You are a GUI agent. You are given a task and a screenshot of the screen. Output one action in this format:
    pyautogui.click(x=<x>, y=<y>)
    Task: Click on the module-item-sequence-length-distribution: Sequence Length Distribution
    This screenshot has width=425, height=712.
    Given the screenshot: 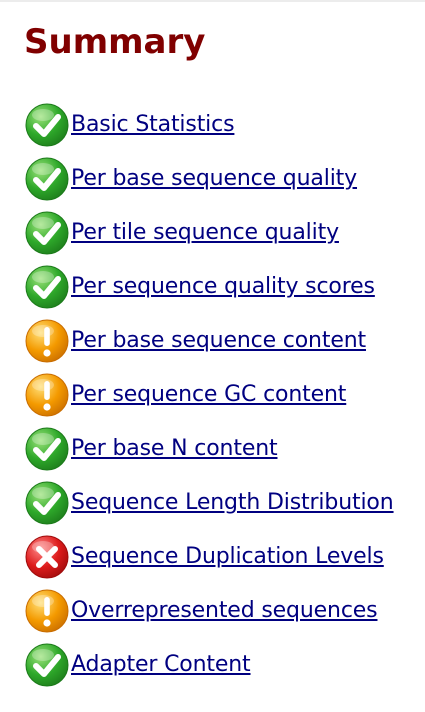 What is the action you would take?
    pyautogui.click(x=209, y=503)
    